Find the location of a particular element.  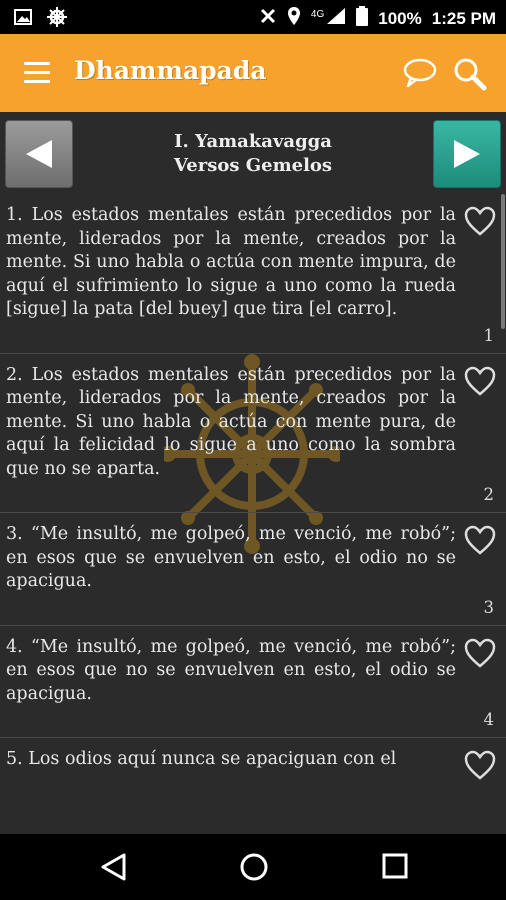

app-title: Dhammapada is located at coordinates (170, 70).